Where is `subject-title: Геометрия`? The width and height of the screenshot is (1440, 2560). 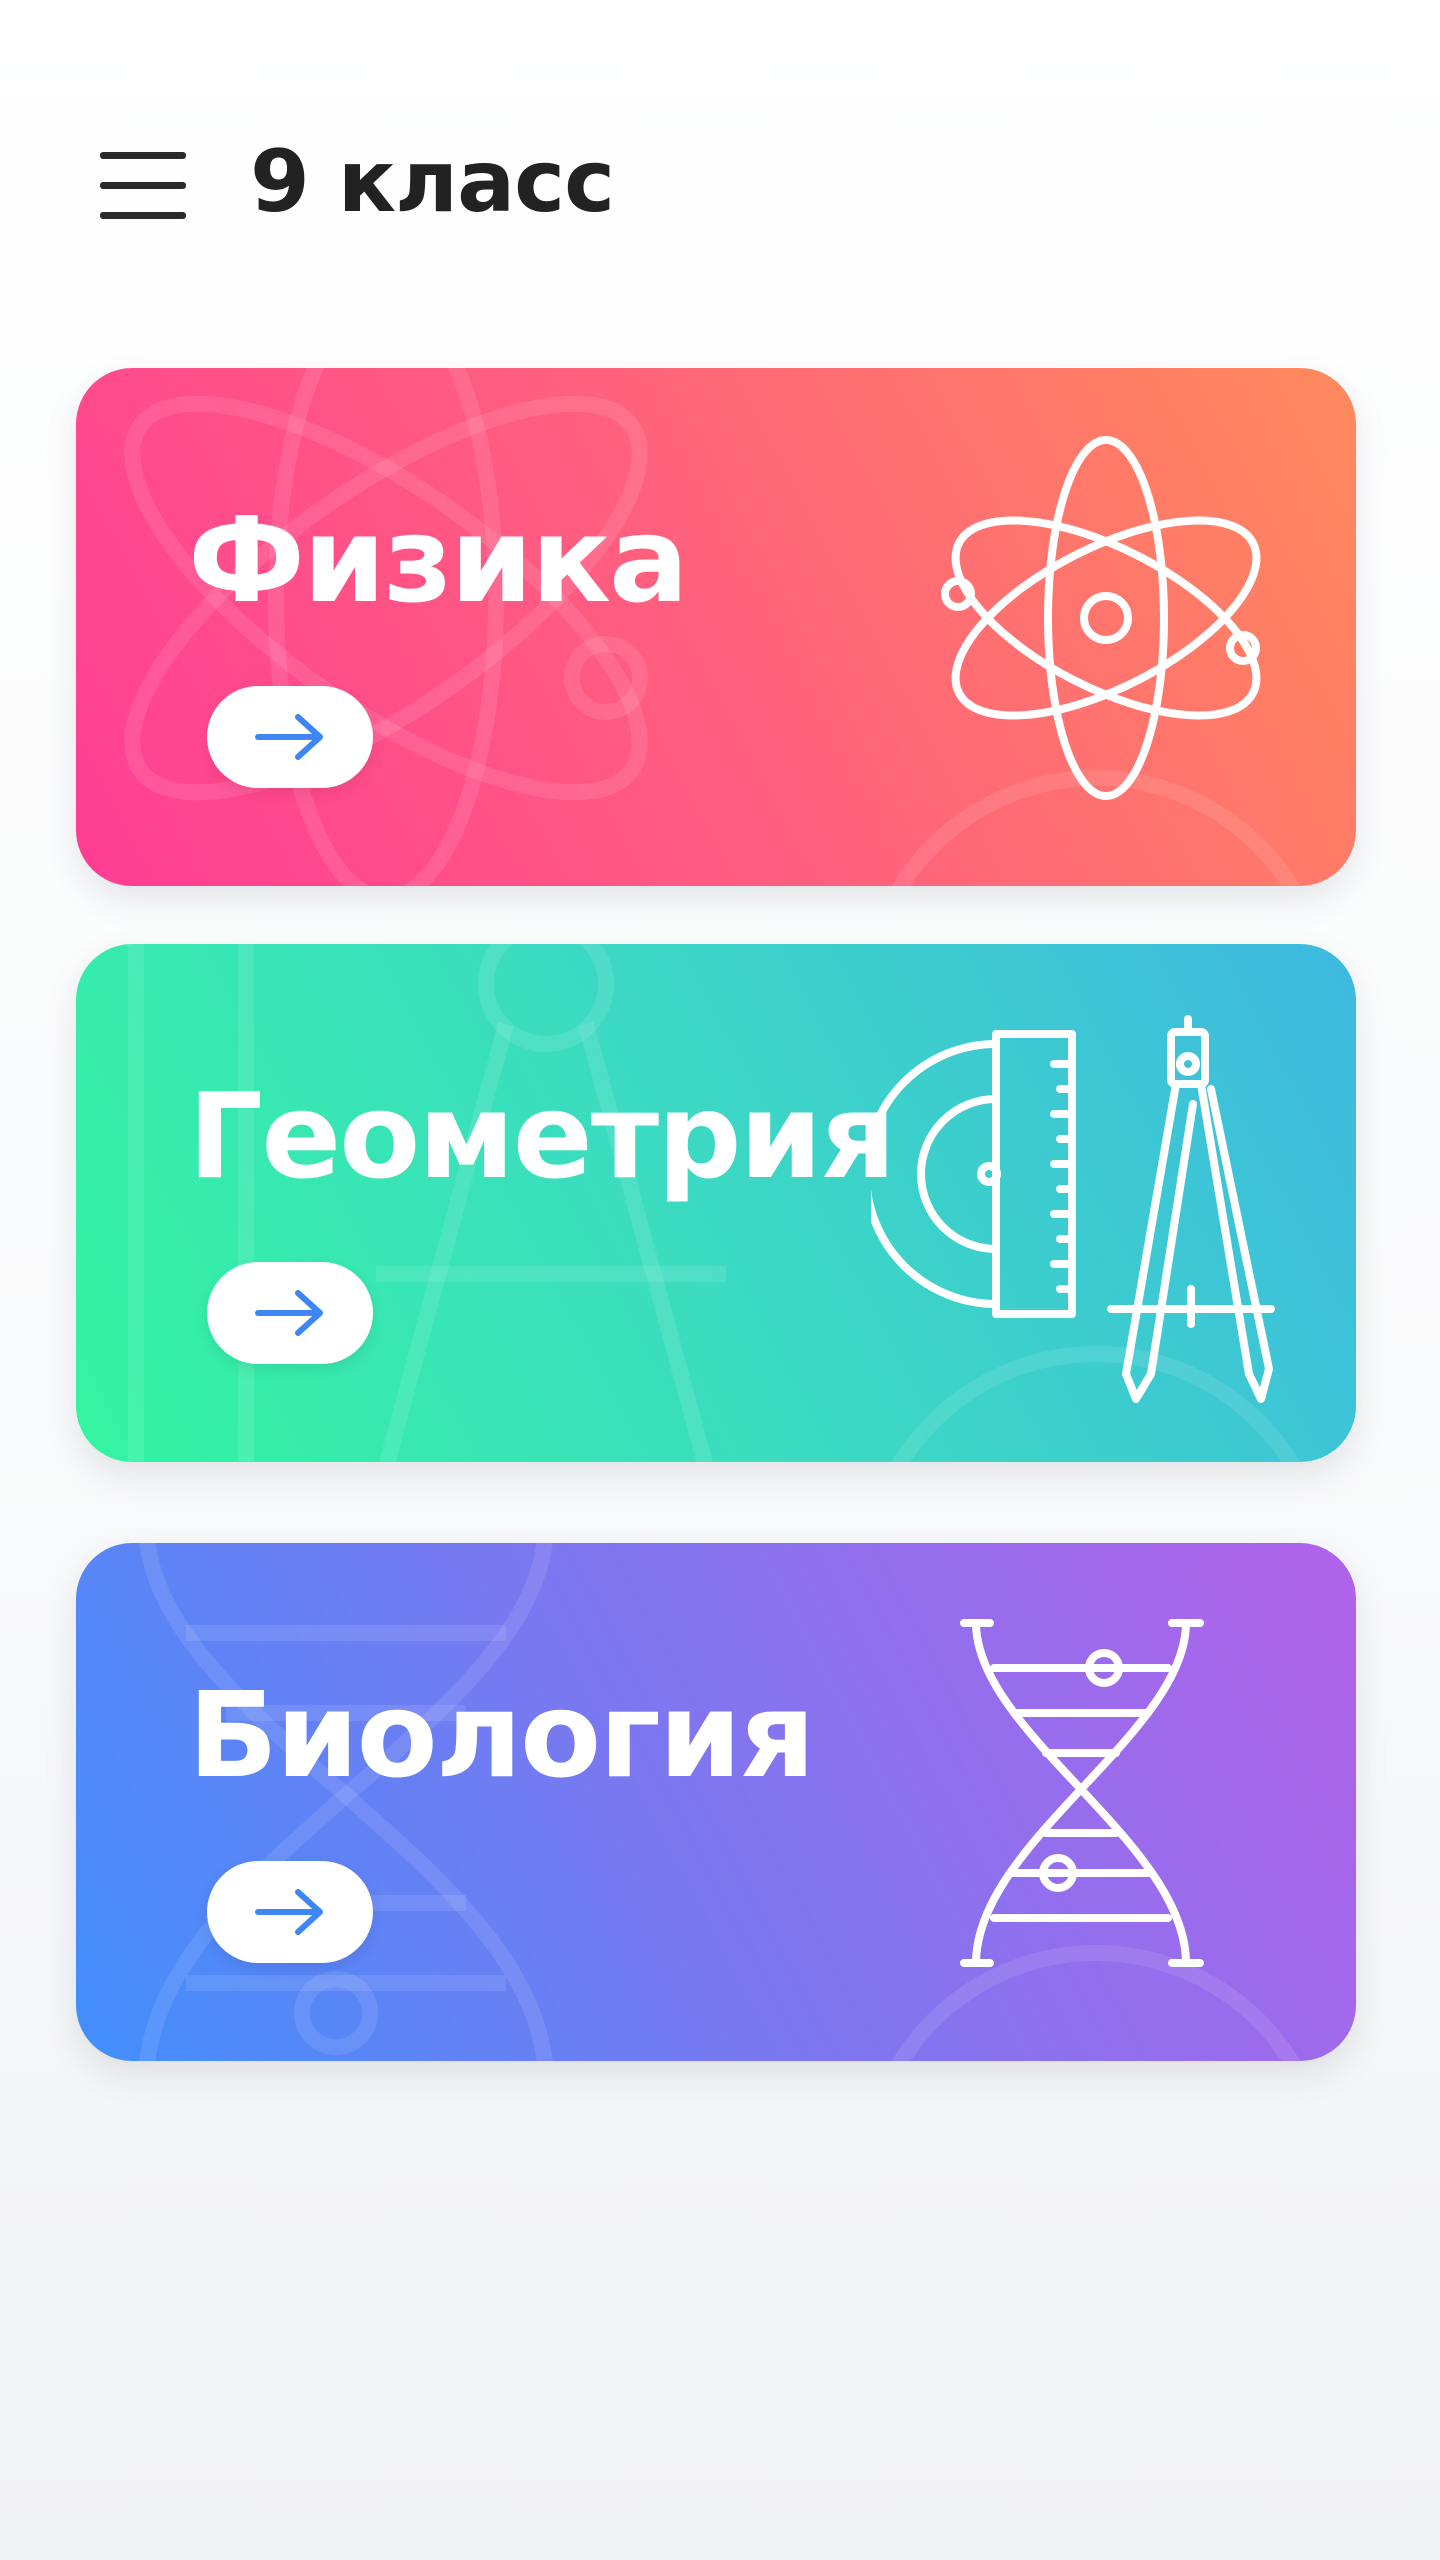 subject-title: Геометрия is located at coordinates (542, 1136).